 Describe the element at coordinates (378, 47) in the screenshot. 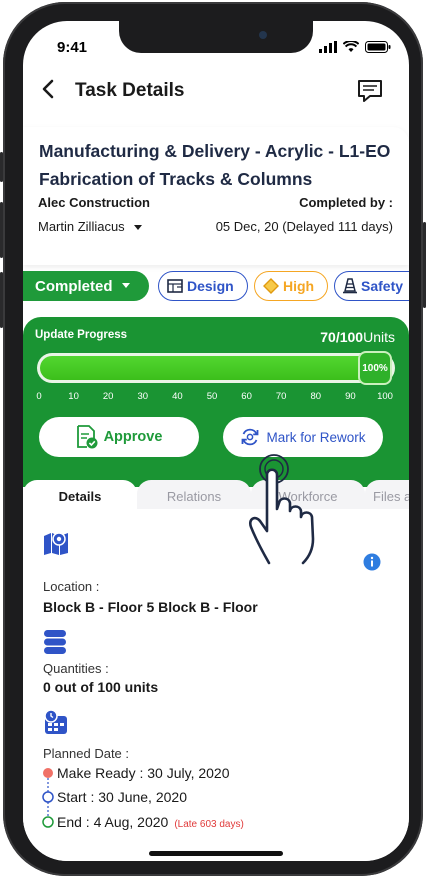

I see `battery-icon` at that location.